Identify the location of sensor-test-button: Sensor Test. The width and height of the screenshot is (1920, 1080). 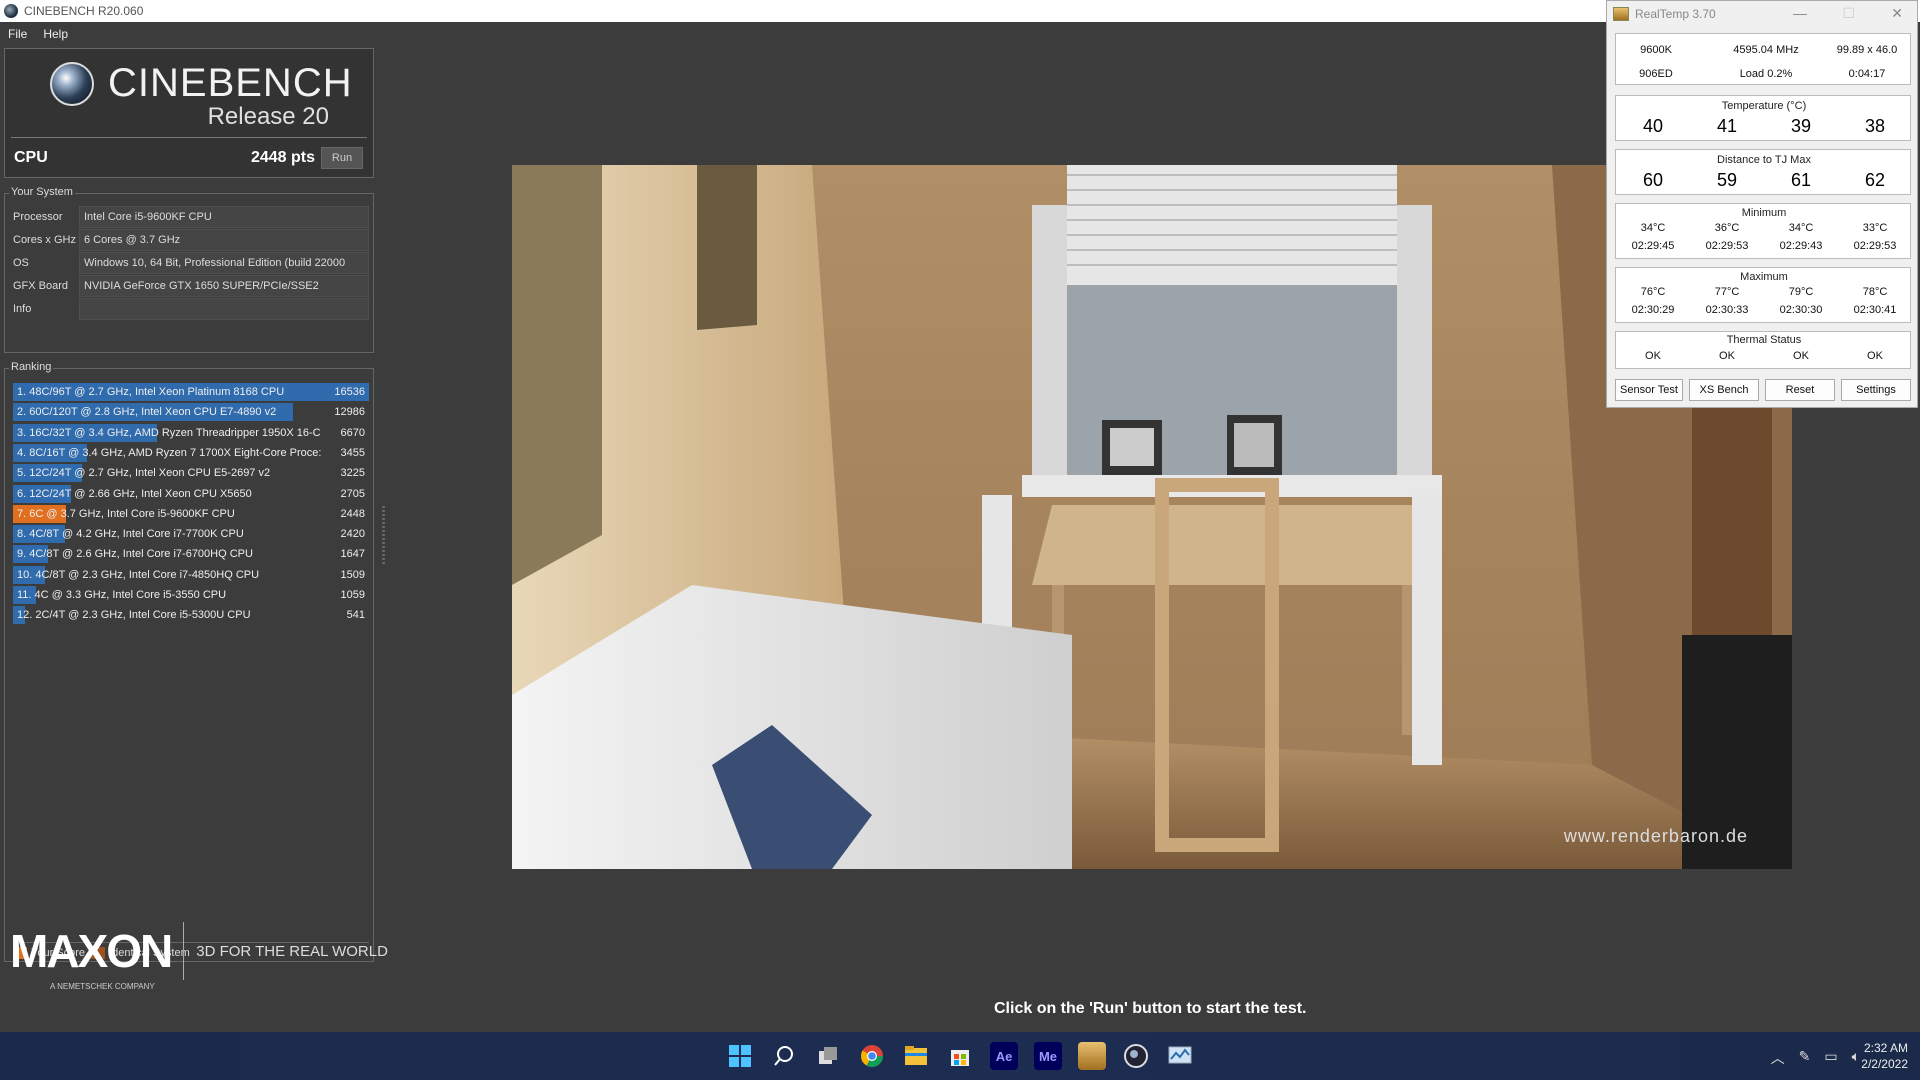
(1649, 390).